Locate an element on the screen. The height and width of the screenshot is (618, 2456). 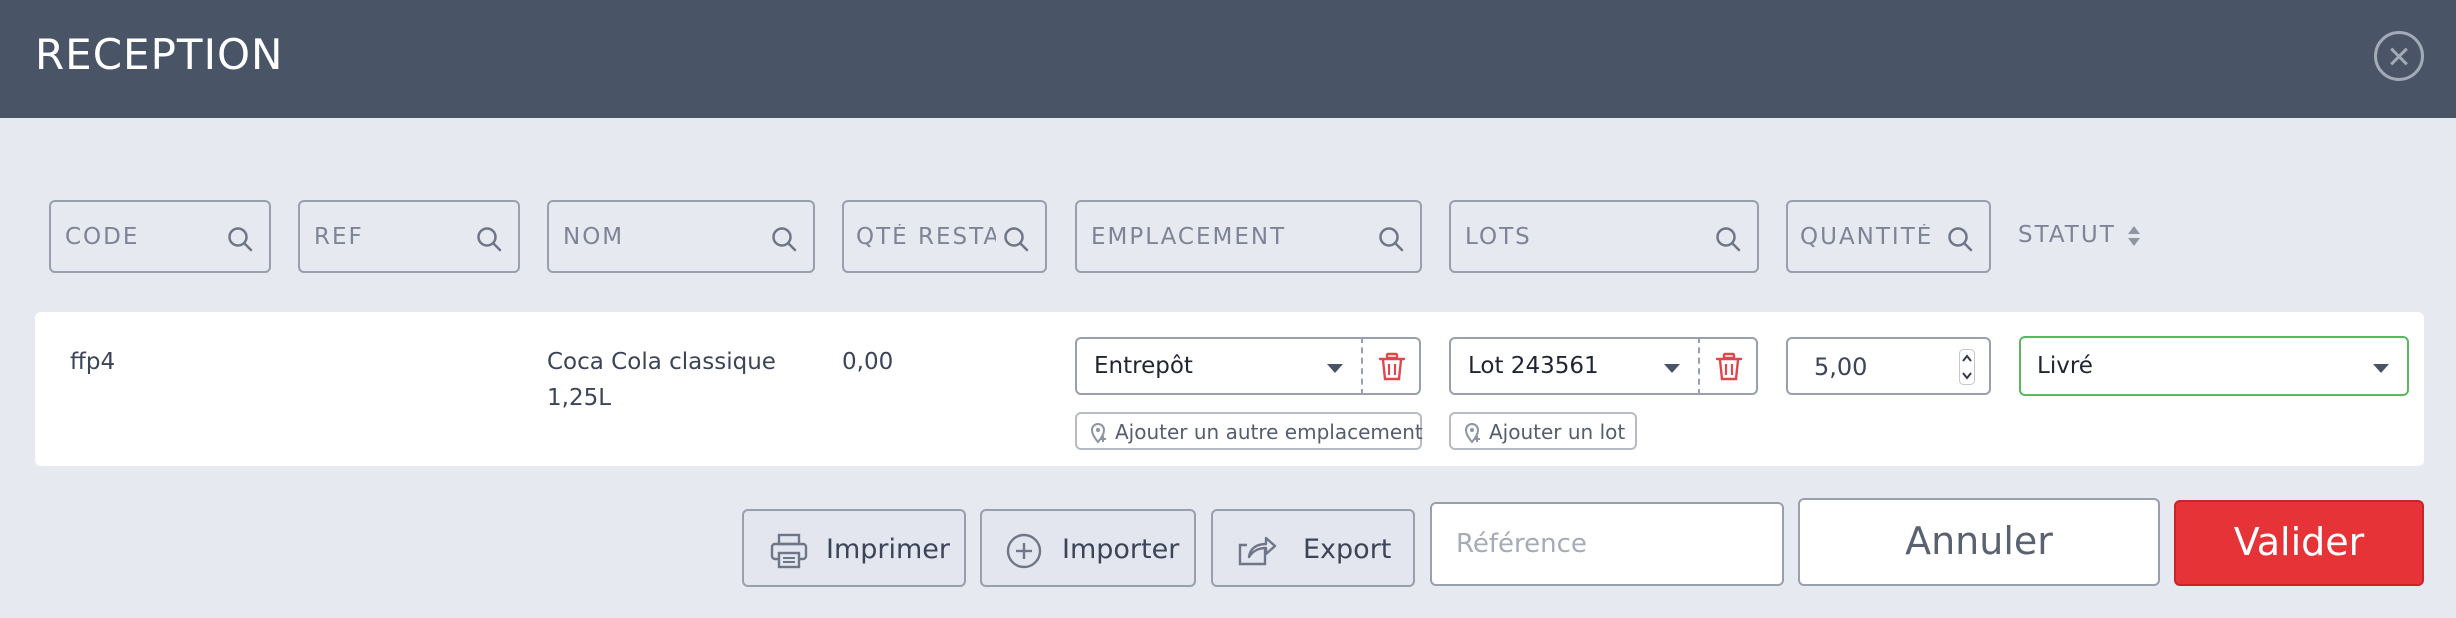
stepper-arrows-icon is located at coordinates (1967, 367).